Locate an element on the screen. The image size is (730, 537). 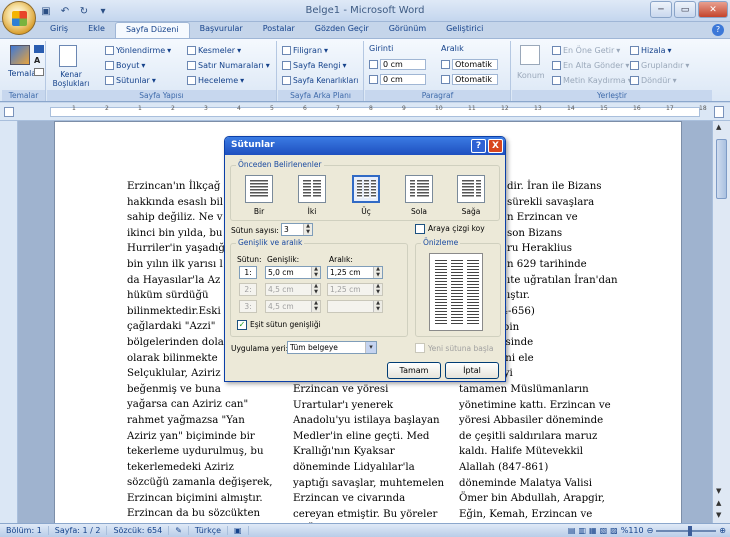
tab-gelistirici: Geliştirici is located at coordinates (464, 30).